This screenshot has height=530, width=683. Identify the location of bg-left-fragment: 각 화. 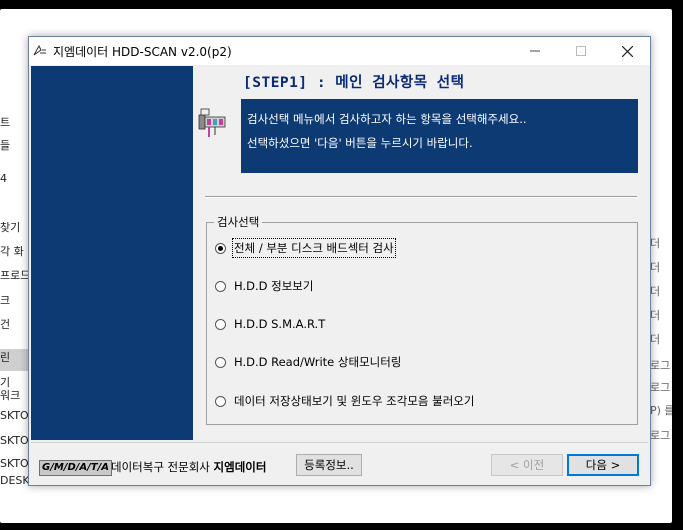
(12, 251).